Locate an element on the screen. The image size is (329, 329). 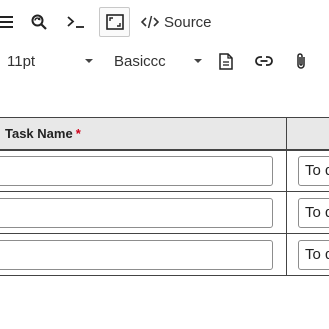
search-replace-icon is located at coordinates (39, 22).